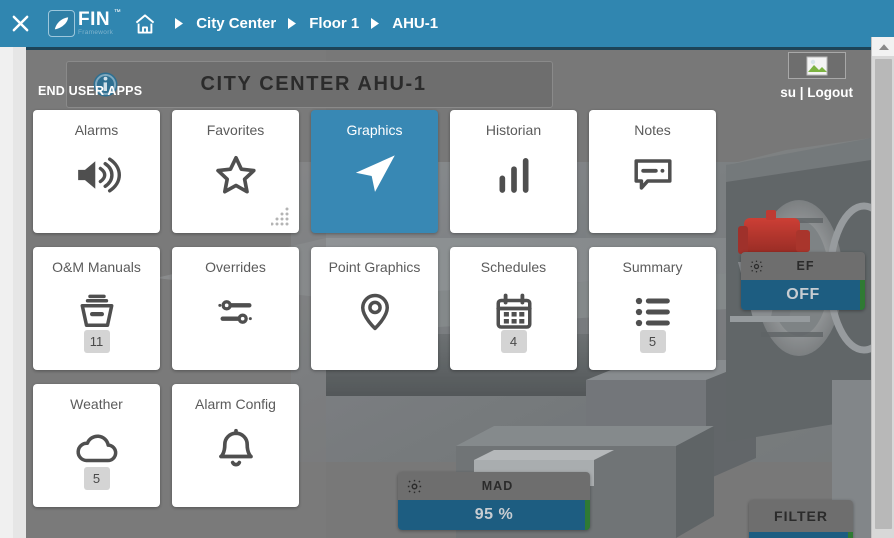 This screenshot has width=894, height=538. Describe the element at coordinates (883, 294) in the screenshot. I see `scrollbar-thumb` at that location.